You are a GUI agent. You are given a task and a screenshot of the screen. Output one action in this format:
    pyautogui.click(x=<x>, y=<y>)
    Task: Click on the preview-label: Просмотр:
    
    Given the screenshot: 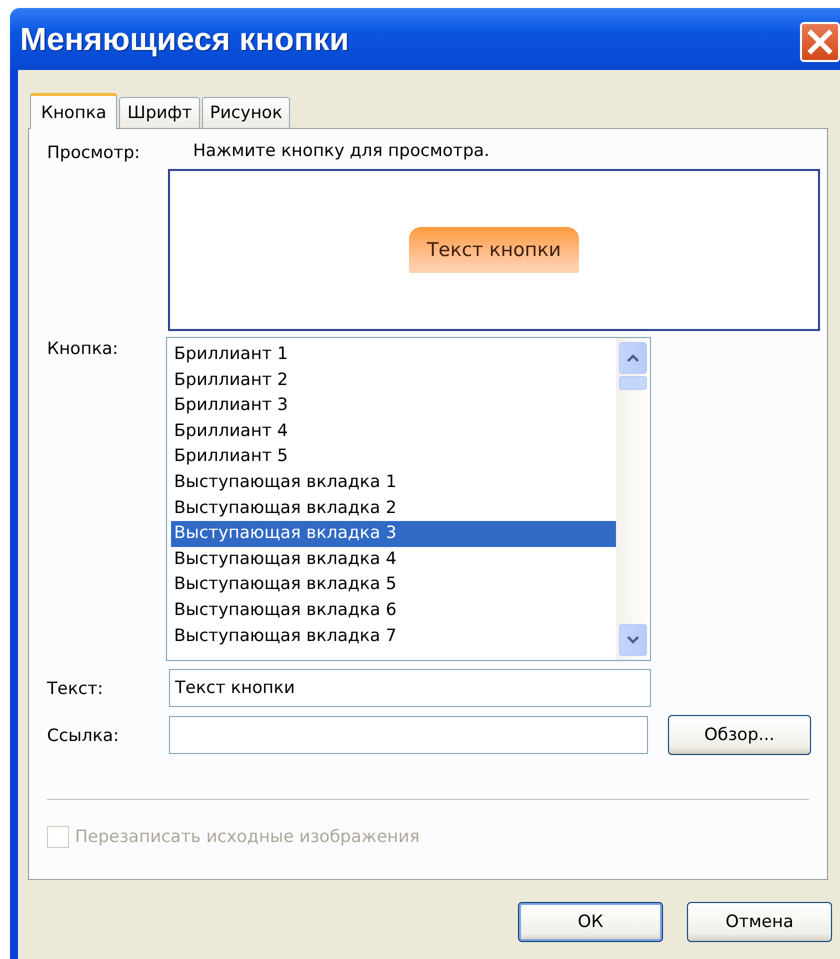 What is the action you would take?
    pyautogui.click(x=94, y=152)
    